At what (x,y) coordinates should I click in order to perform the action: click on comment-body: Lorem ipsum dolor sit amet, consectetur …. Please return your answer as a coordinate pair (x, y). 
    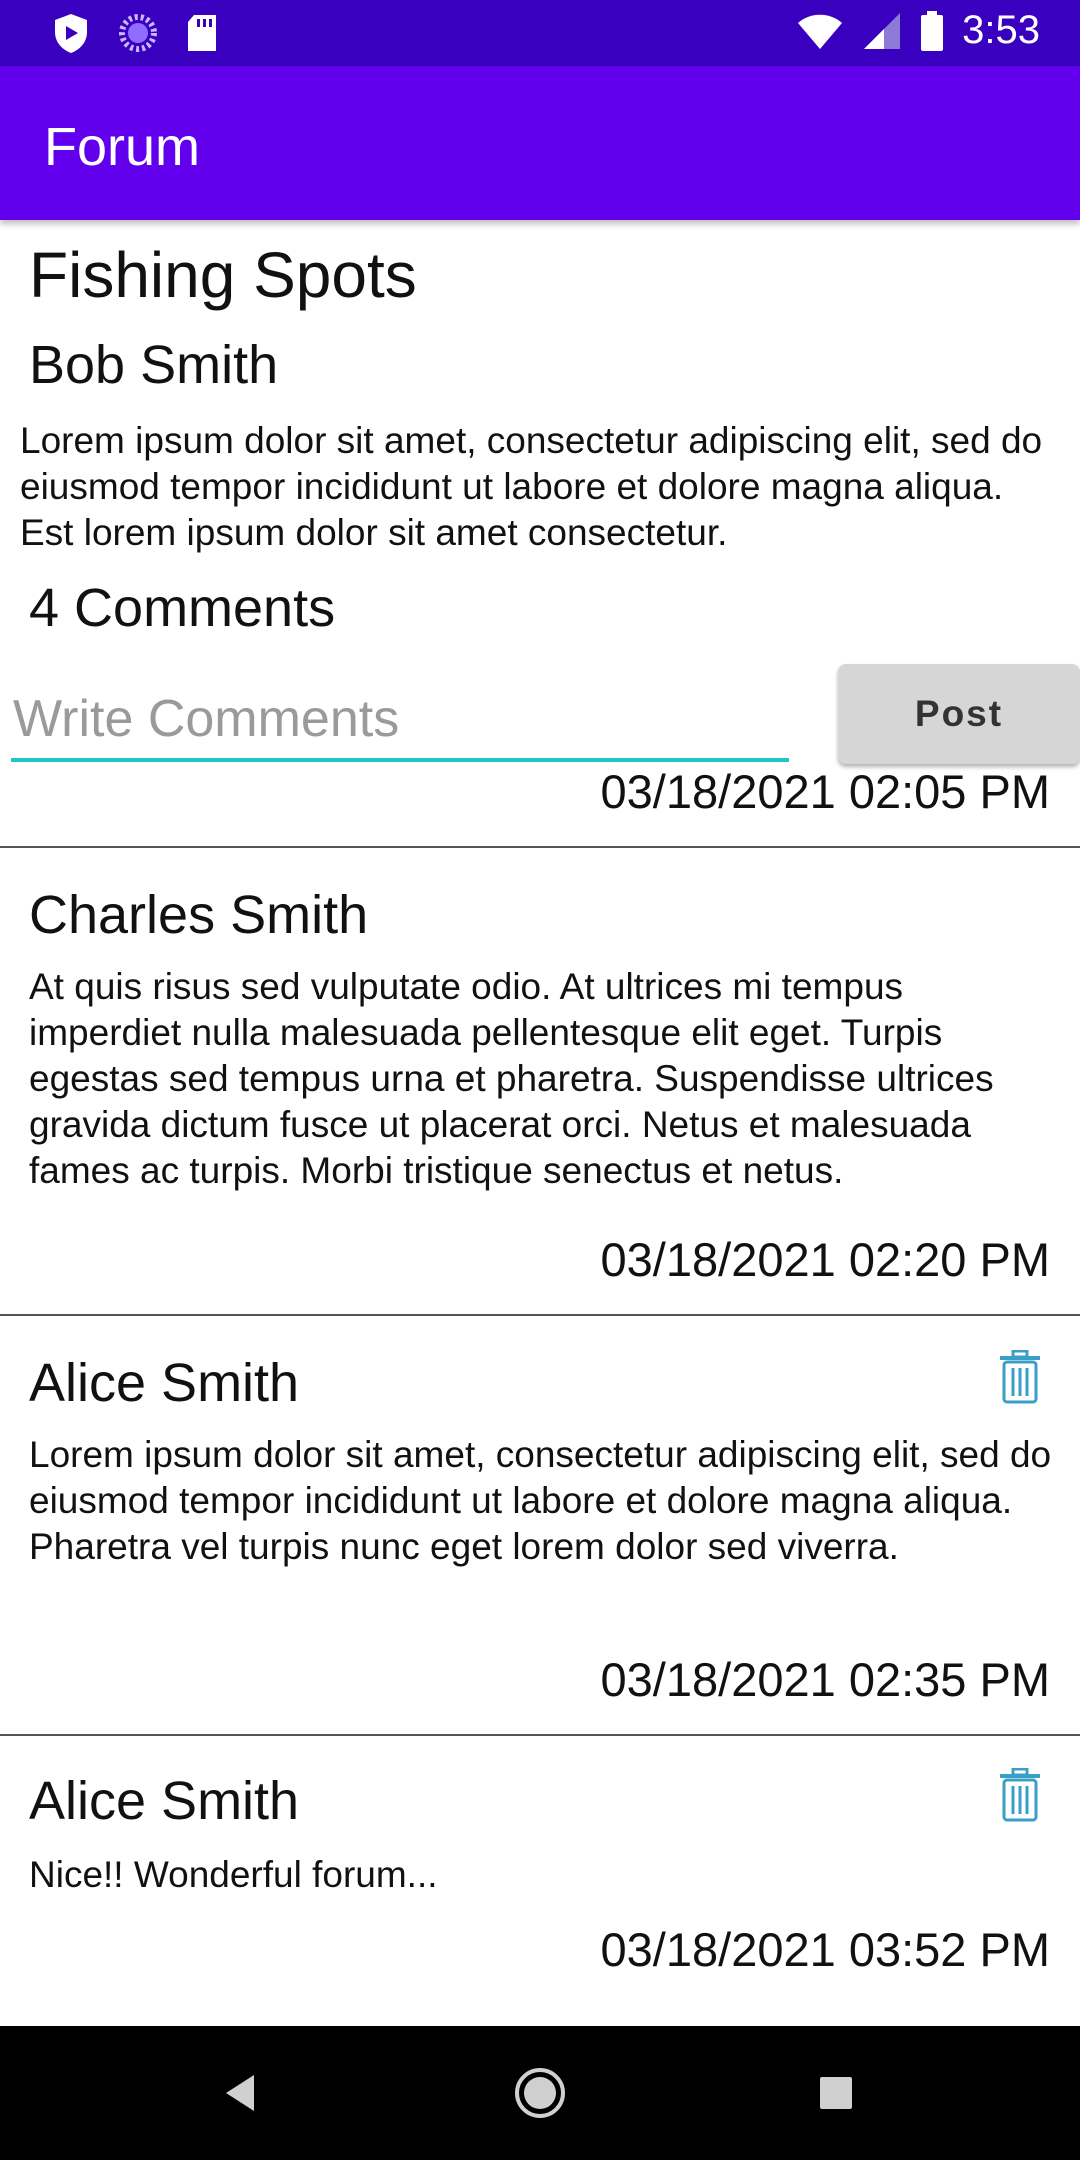
    Looking at the image, I should click on (540, 1500).